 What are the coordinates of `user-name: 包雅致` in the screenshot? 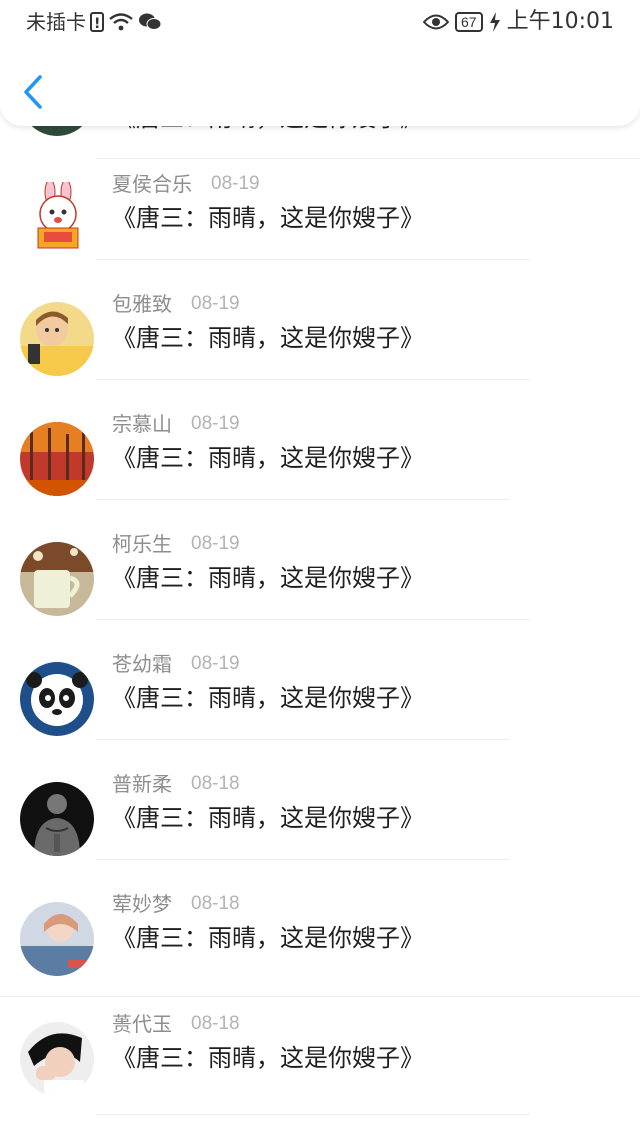 It's located at (142, 304).